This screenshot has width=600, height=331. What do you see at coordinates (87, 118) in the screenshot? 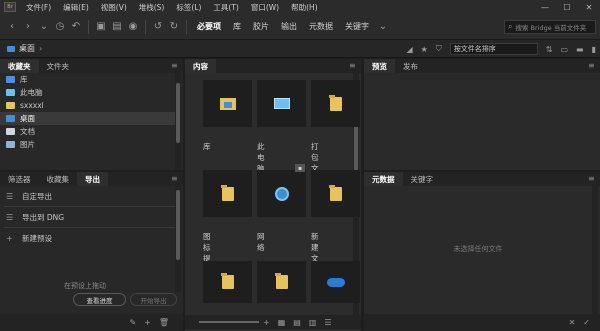
I see `sidebar-item-desktop: 桌面` at bounding box center [87, 118].